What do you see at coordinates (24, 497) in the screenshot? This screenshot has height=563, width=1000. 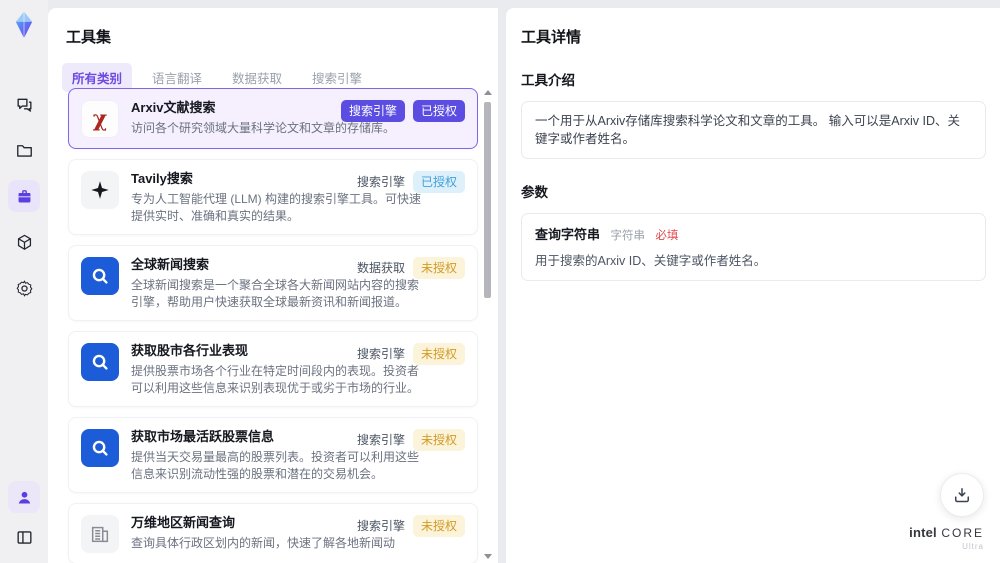 I see `user-icon` at bounding box center [24, 497].